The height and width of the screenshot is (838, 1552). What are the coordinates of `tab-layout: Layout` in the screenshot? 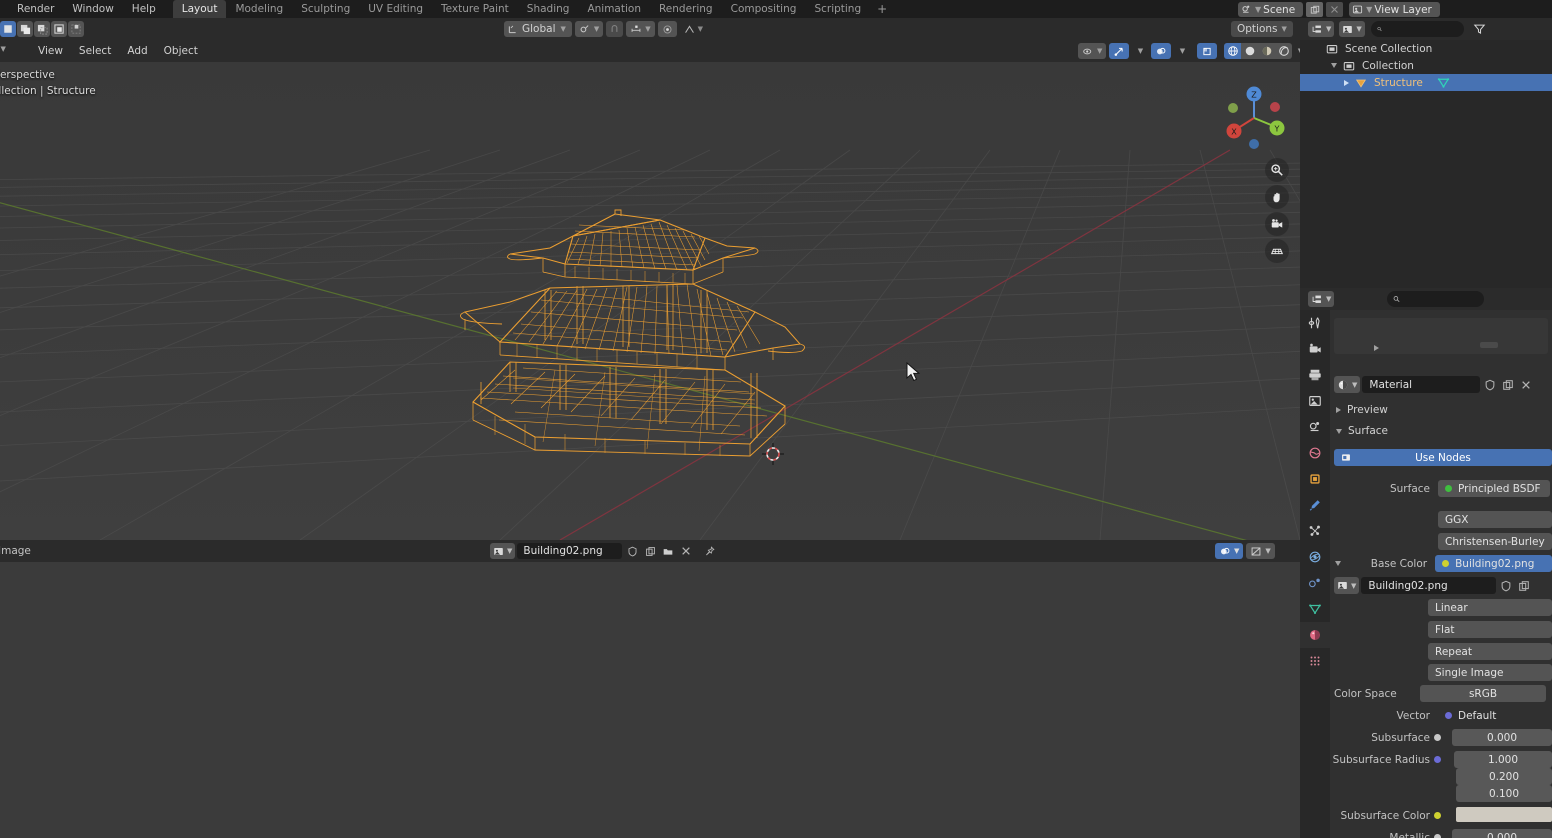 It's located at (199, 9).